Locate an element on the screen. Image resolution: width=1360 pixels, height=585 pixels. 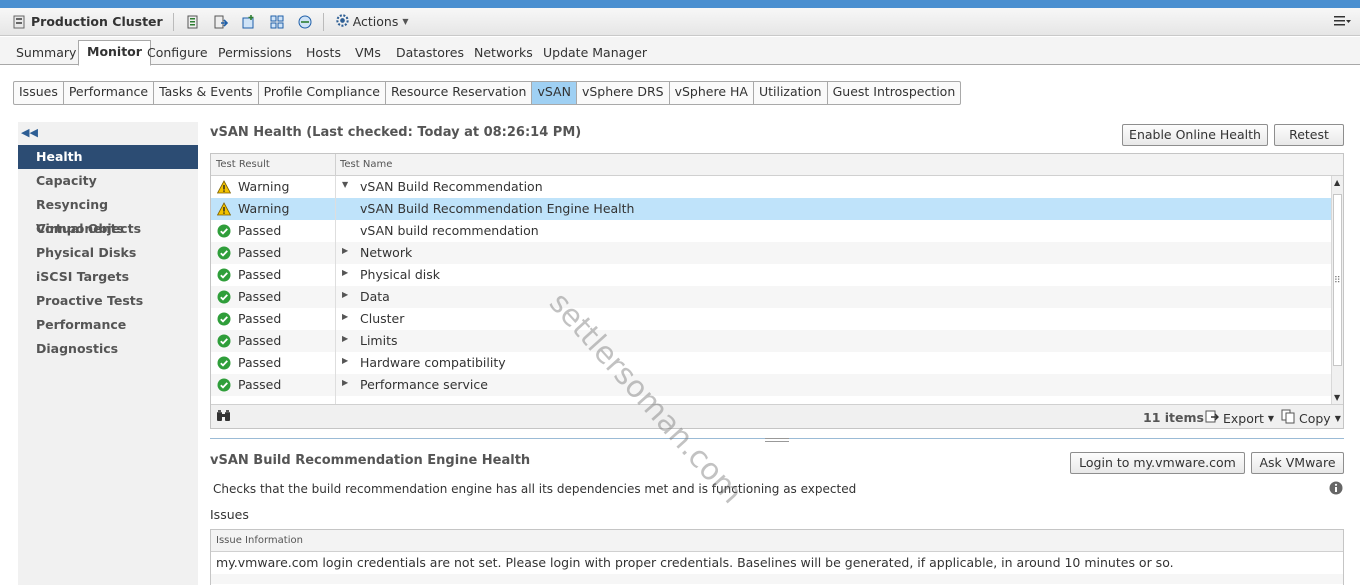
subtab-resource-reservation: Resource Reservation is located at coordinates (459, 93).